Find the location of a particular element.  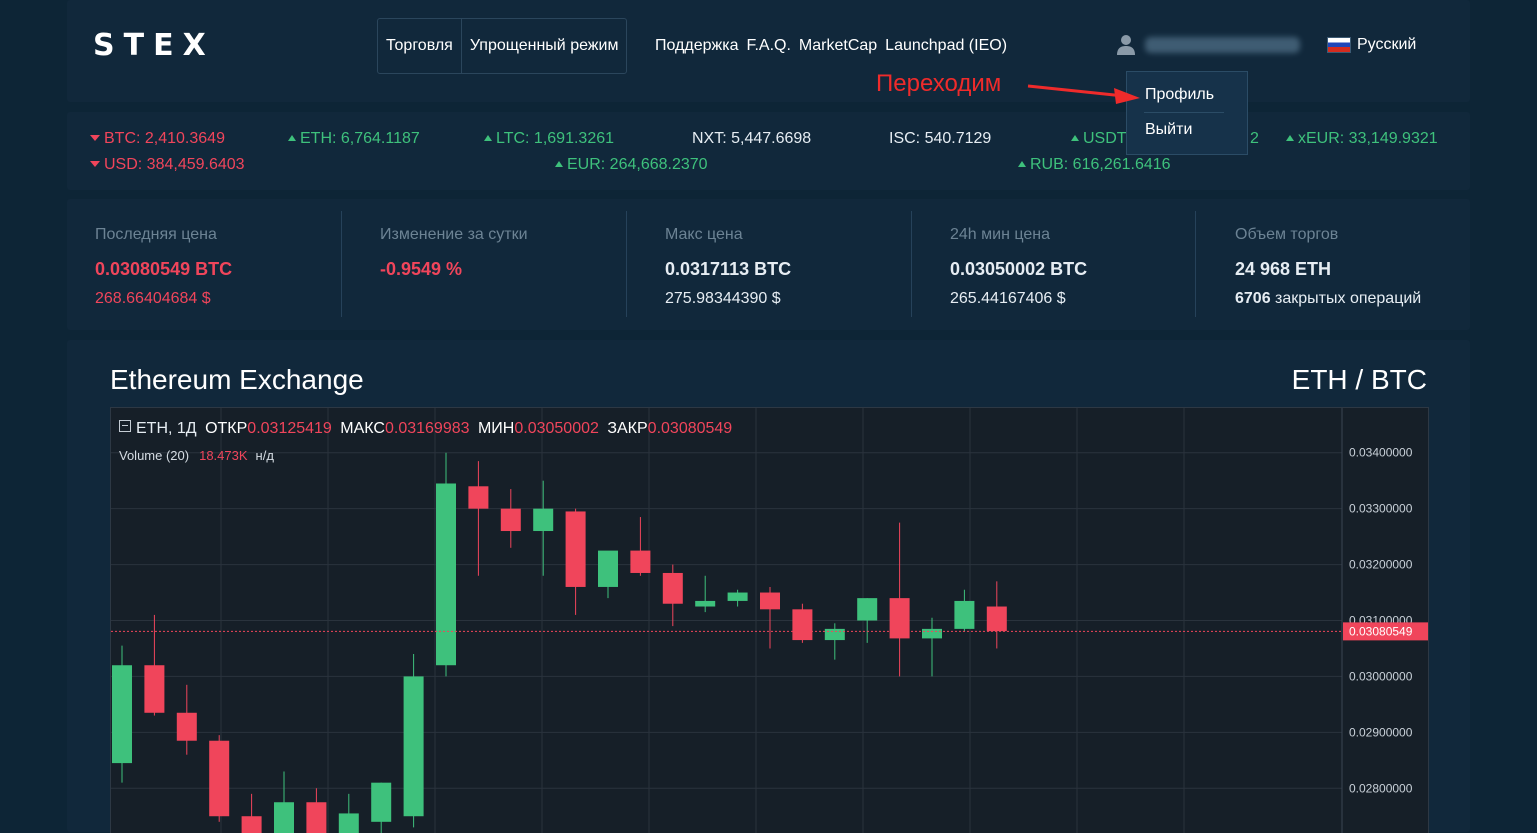

ticker-btc: BTC: 2,410.3649 is located at coordinates (157, 139).